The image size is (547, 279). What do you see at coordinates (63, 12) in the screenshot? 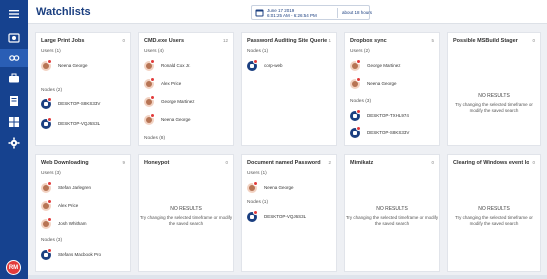
I see `page-title: Watchlists` at bounding box center [63, 12].